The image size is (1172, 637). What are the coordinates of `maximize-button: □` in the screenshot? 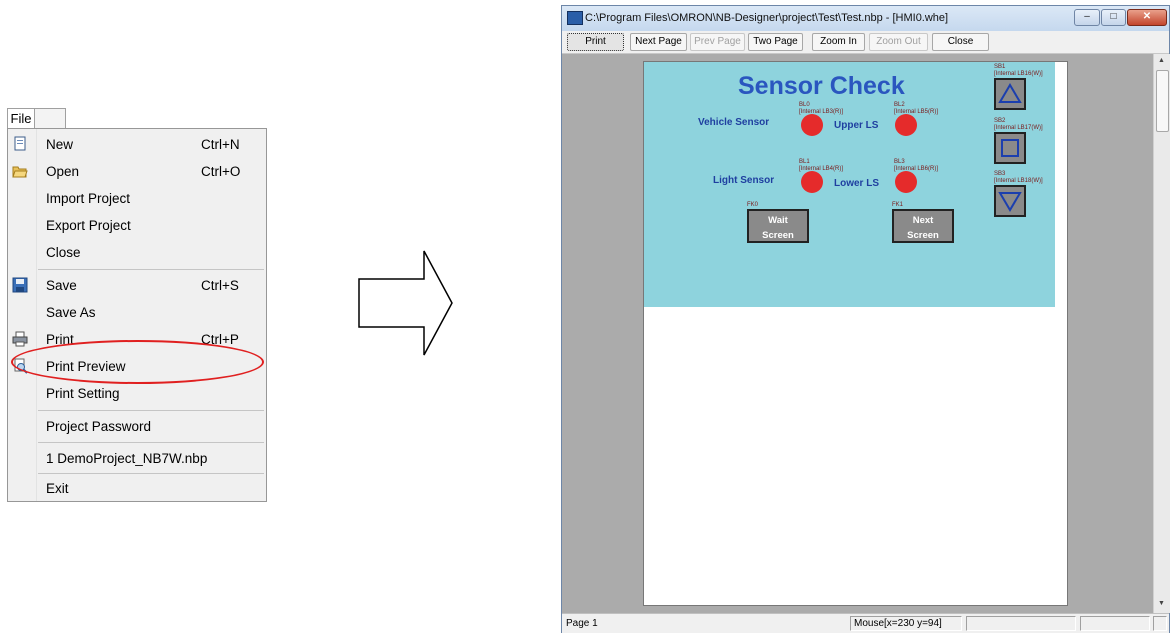 It's located at (1113, 17).